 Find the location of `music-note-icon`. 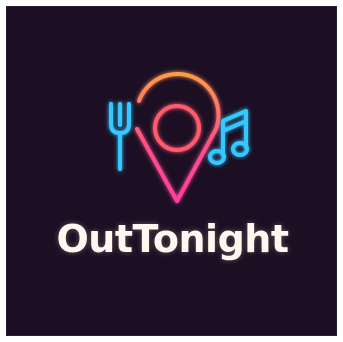

music-note-icon is located at coordinates (228, 137).